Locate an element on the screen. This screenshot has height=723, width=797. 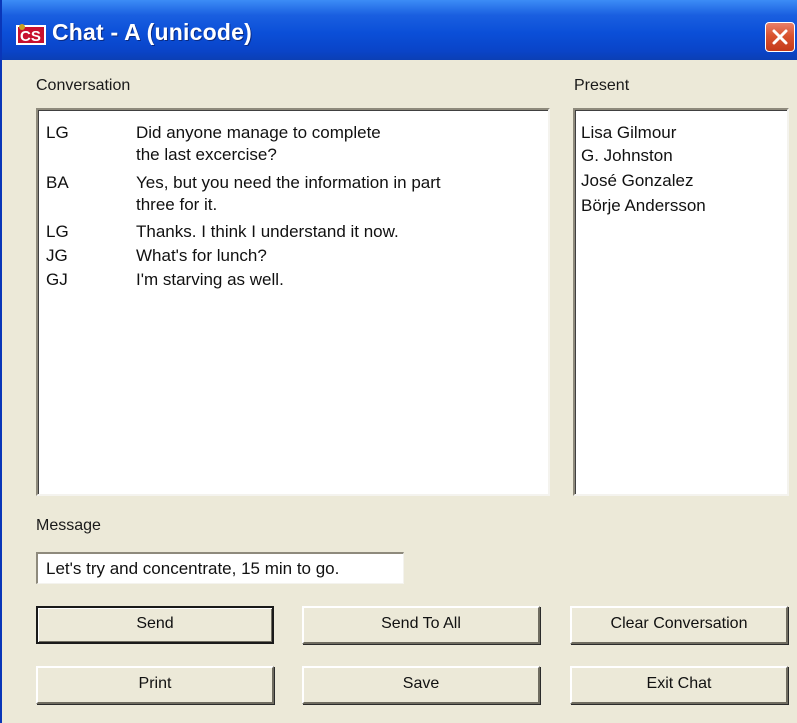
save-button: Save is located at coordinates (421, 685).